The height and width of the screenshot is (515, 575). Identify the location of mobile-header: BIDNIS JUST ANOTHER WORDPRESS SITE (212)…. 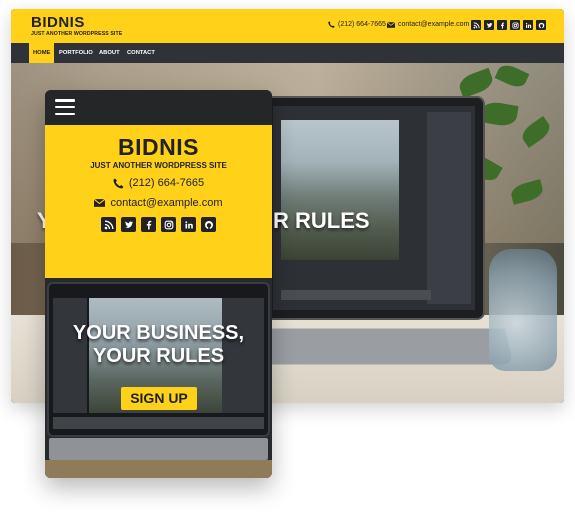
(158, 201).